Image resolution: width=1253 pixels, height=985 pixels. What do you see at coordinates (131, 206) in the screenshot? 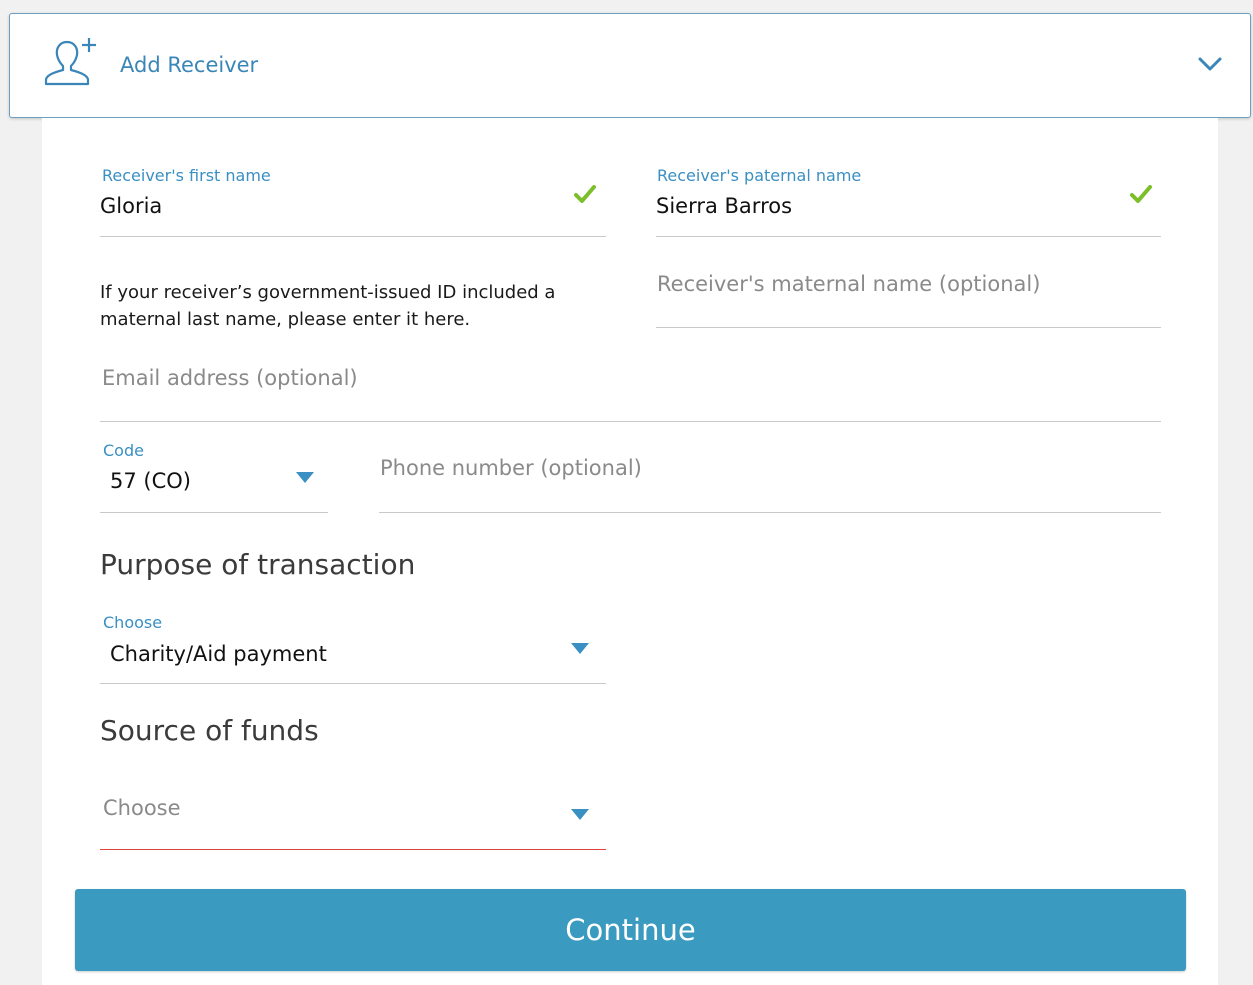
I see `first-name-value: Gloria` at bounding box center [131, 206].